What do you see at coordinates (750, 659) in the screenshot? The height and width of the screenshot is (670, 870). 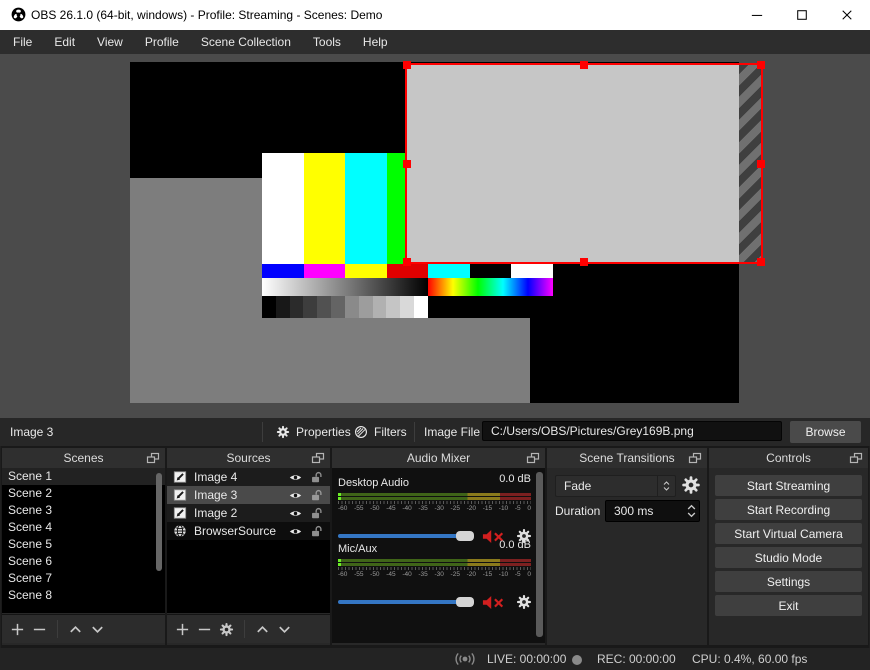 I see `cpu-fps-stats: CPU: 0.4%, 60.00 fps` at bounding box center [750, 659].